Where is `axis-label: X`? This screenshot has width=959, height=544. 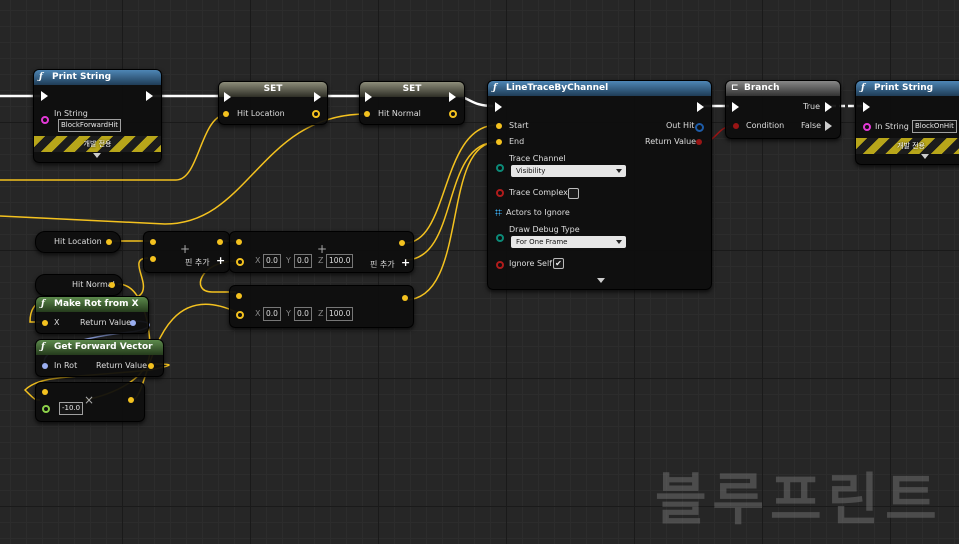 axis-label: X is located at coordinates (258, 313).